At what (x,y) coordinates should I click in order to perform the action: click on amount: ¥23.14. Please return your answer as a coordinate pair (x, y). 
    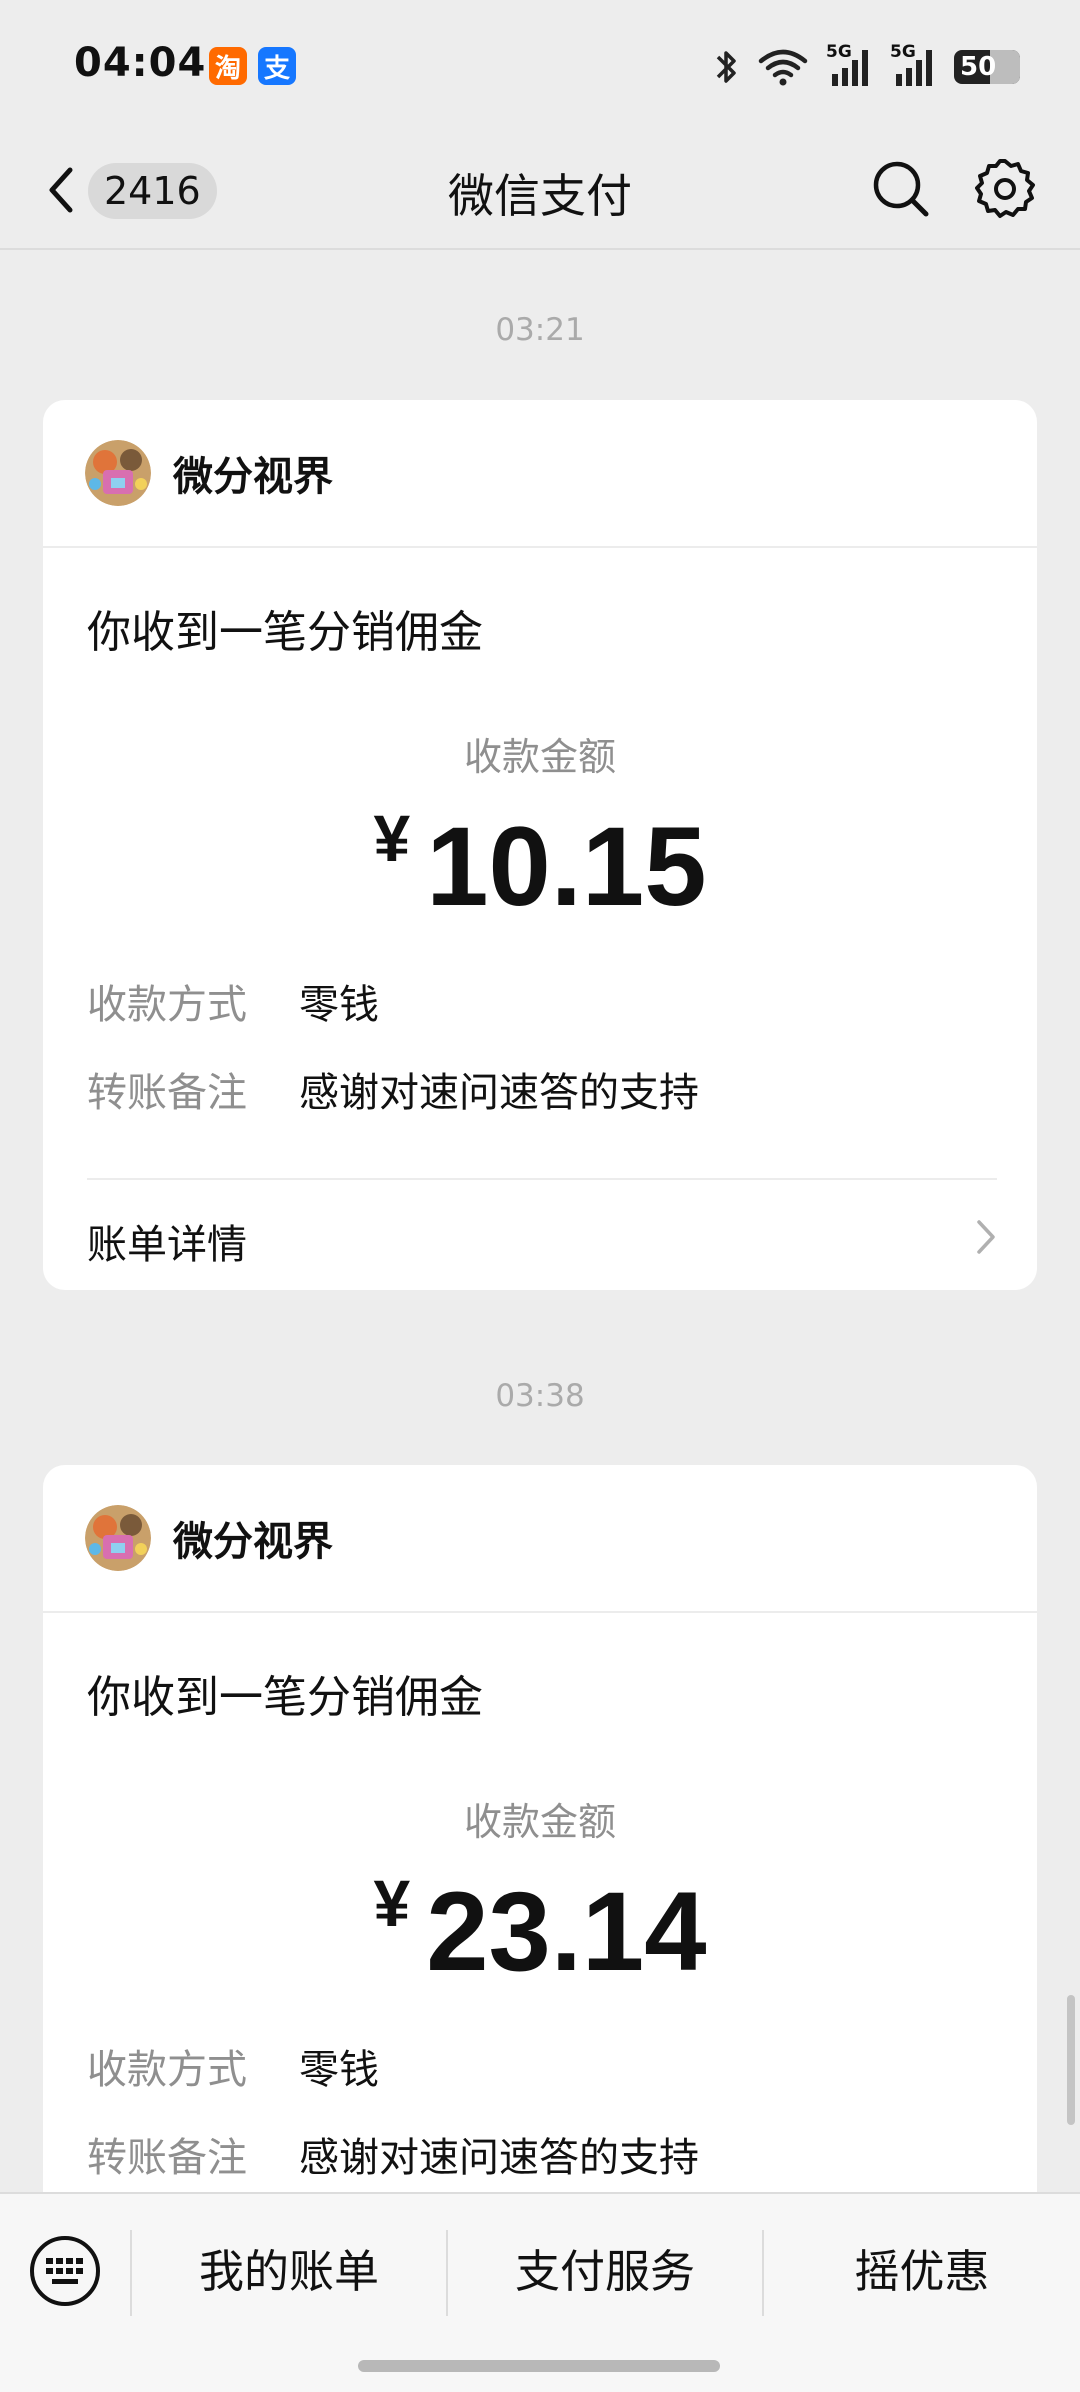
    Looking at the image, I should click on (540, 1930).